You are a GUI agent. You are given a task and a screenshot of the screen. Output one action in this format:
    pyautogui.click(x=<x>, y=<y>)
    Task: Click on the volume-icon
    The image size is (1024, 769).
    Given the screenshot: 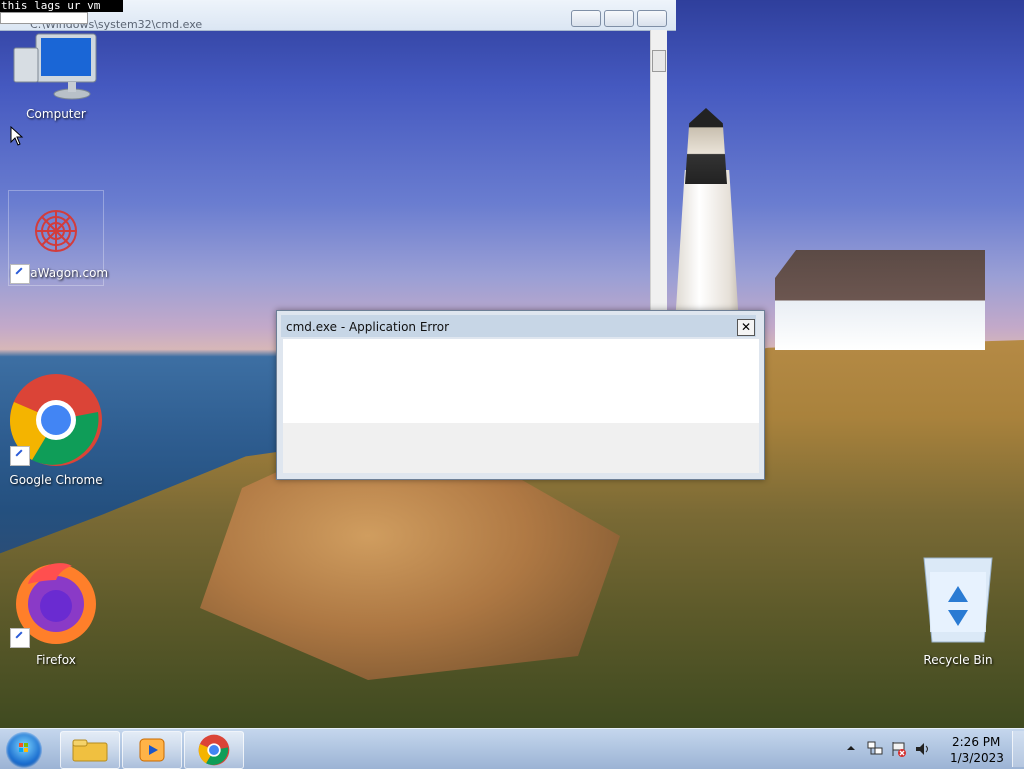 What is the action you would take?
    pyautogui.click(x=923, y=749)
    